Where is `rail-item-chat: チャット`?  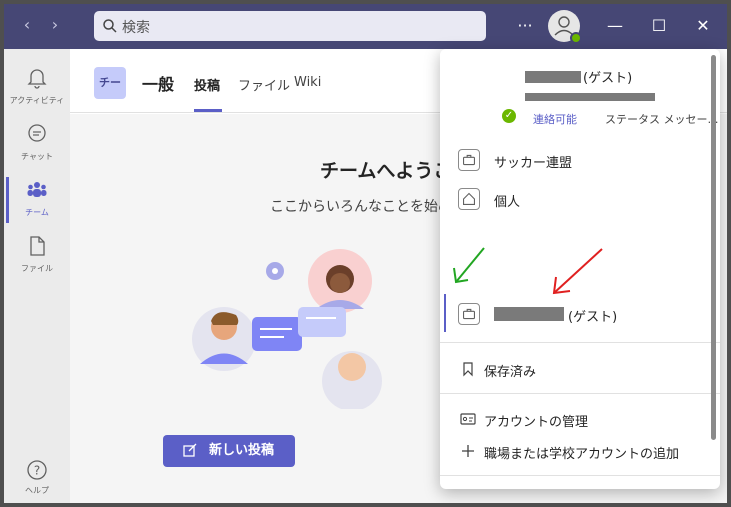
rail-item-chat: チャット is located at coordinates (37, 142).